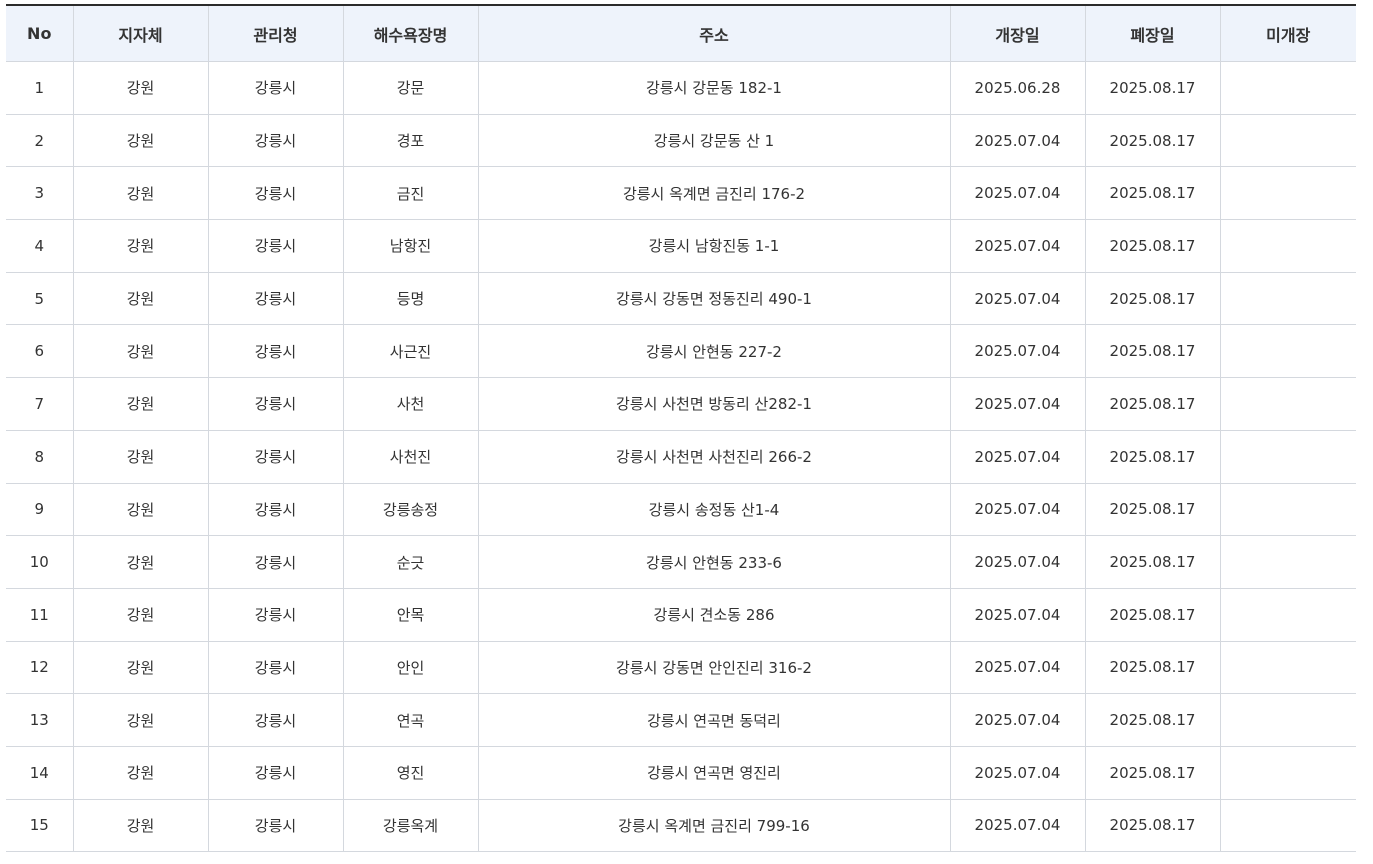 The width and height of the screenshot is (1373, 864). I want to click on cell-beach-name: 사근진, so click(411, 351).